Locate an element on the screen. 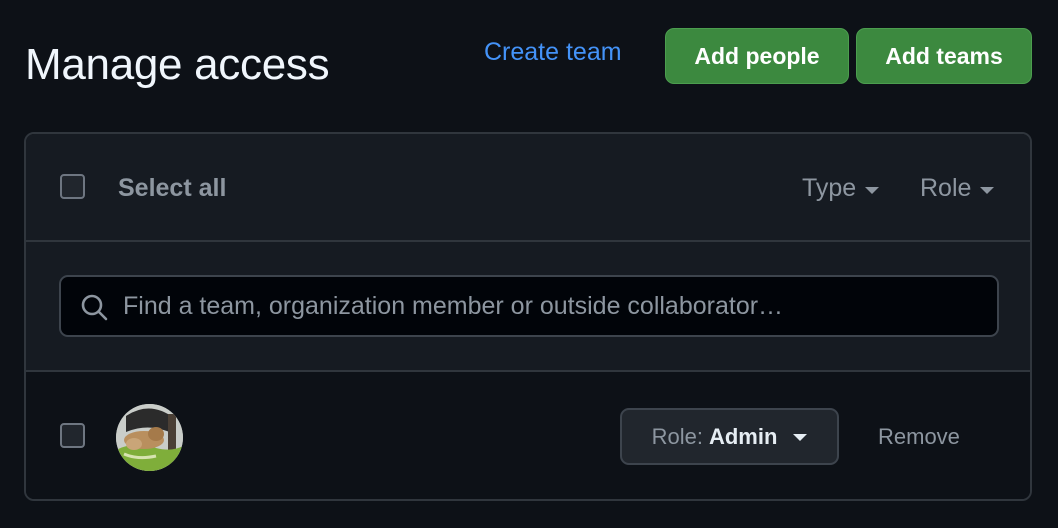  type-filter-dropdown: Type is located at coordinates (841, 188).